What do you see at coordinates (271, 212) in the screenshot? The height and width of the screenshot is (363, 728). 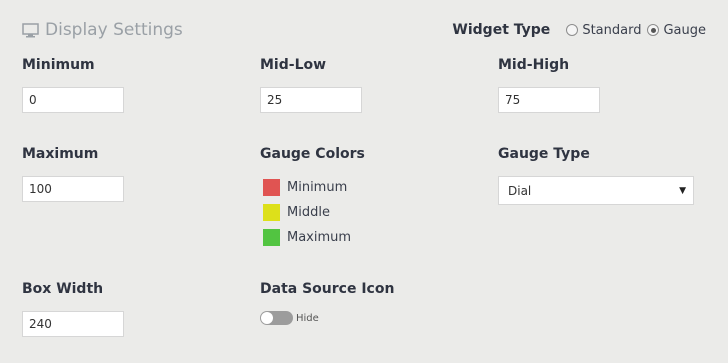 I see `middle-color-swatch` at bounding box center [271, 212].